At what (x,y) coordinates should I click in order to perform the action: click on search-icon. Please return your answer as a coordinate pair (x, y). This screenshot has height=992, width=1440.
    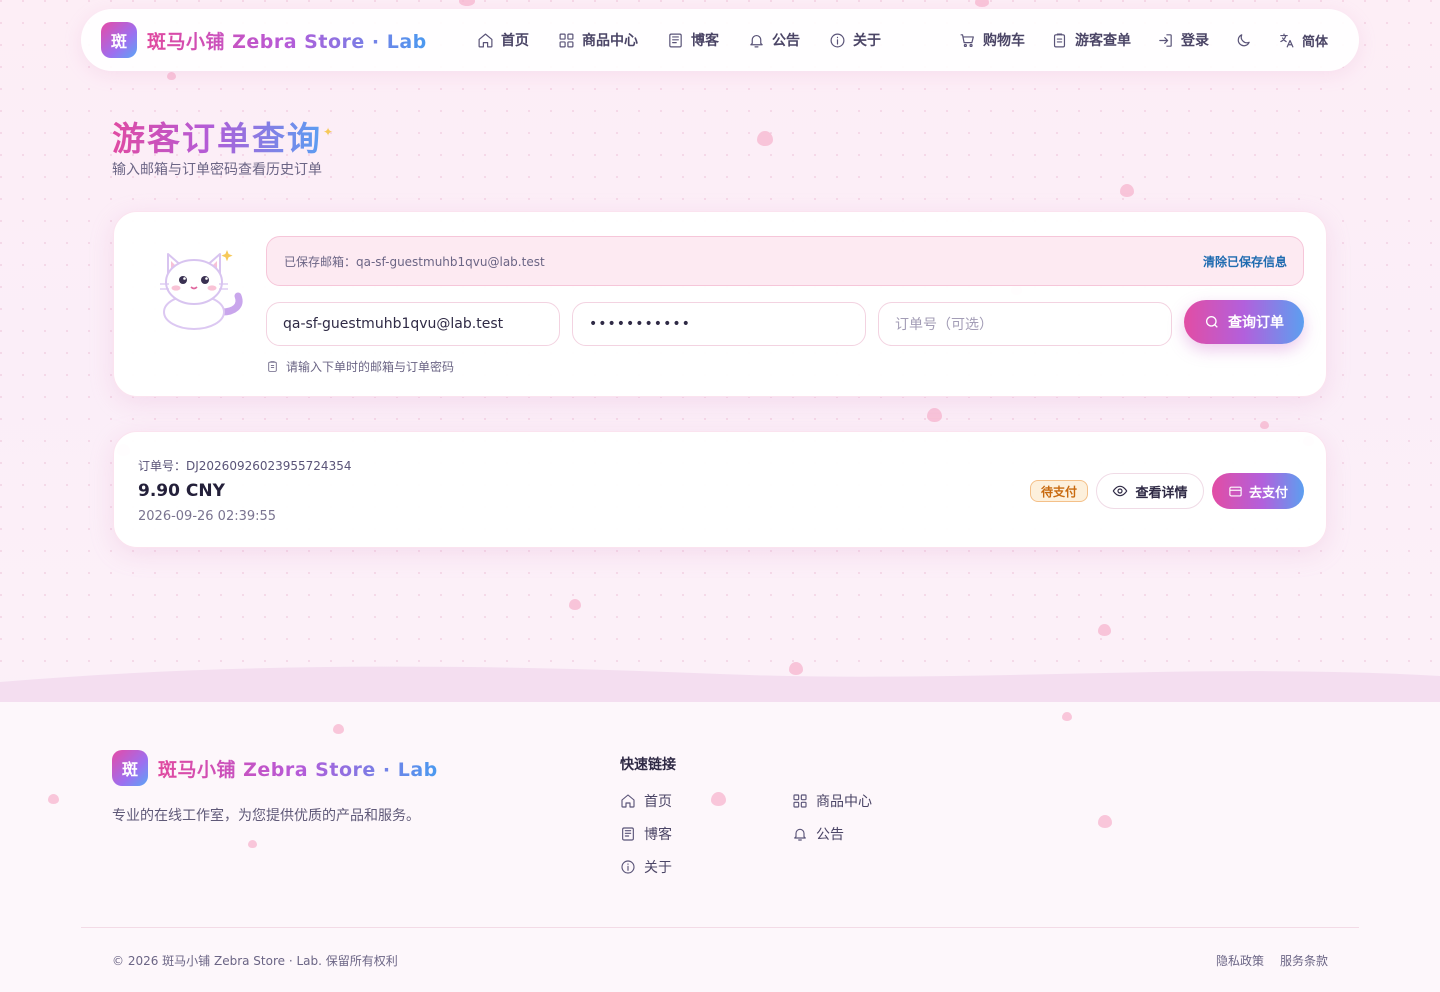
    Looking at the image, I should click on (1212, 322).